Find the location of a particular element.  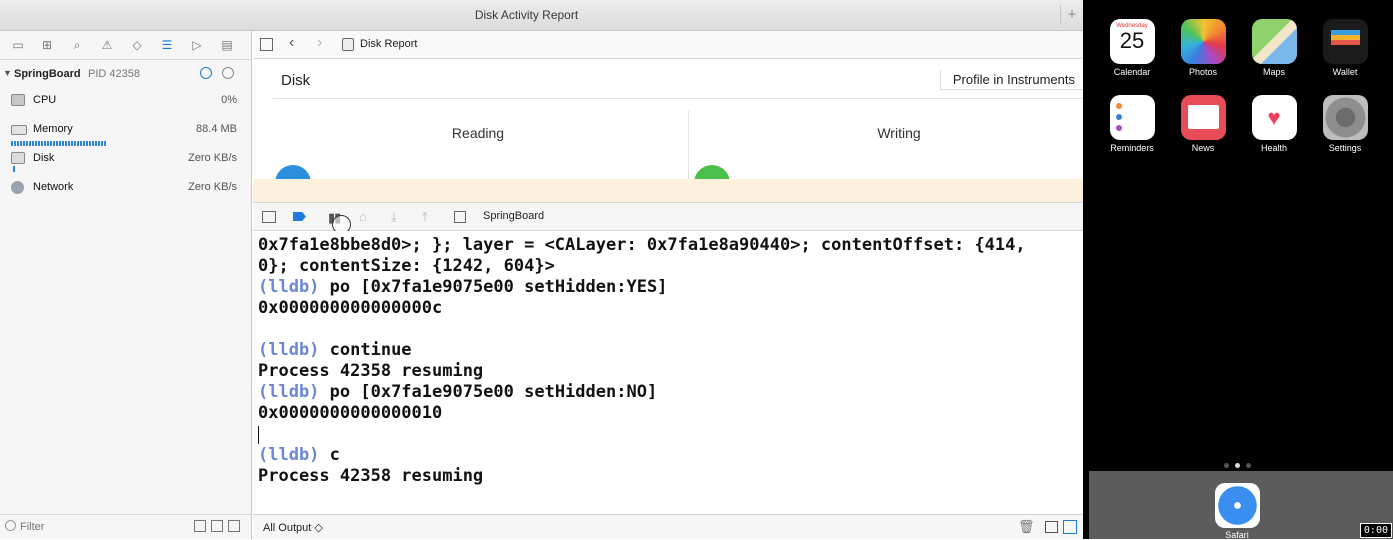

breakpoint-icon: ▷ is located at coordinates (197, 45).